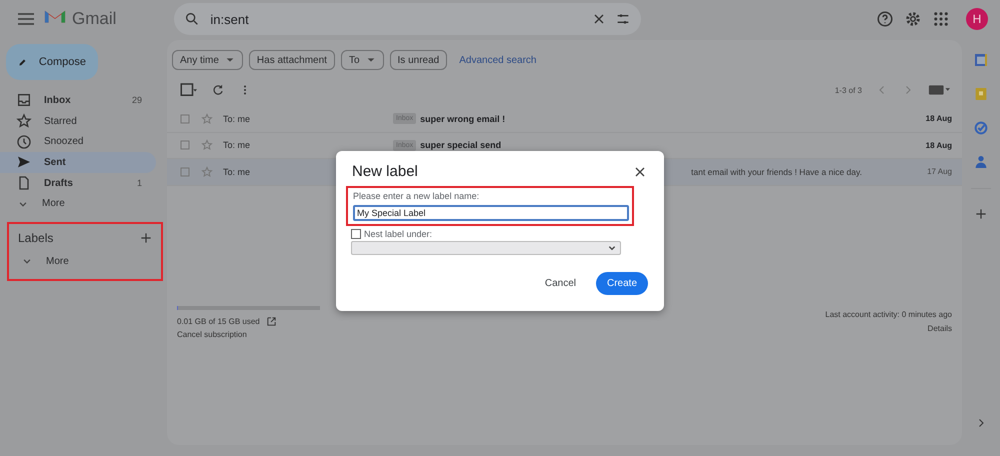  I want to click on checkbox-label: Nest label under:, so click(398, 234).